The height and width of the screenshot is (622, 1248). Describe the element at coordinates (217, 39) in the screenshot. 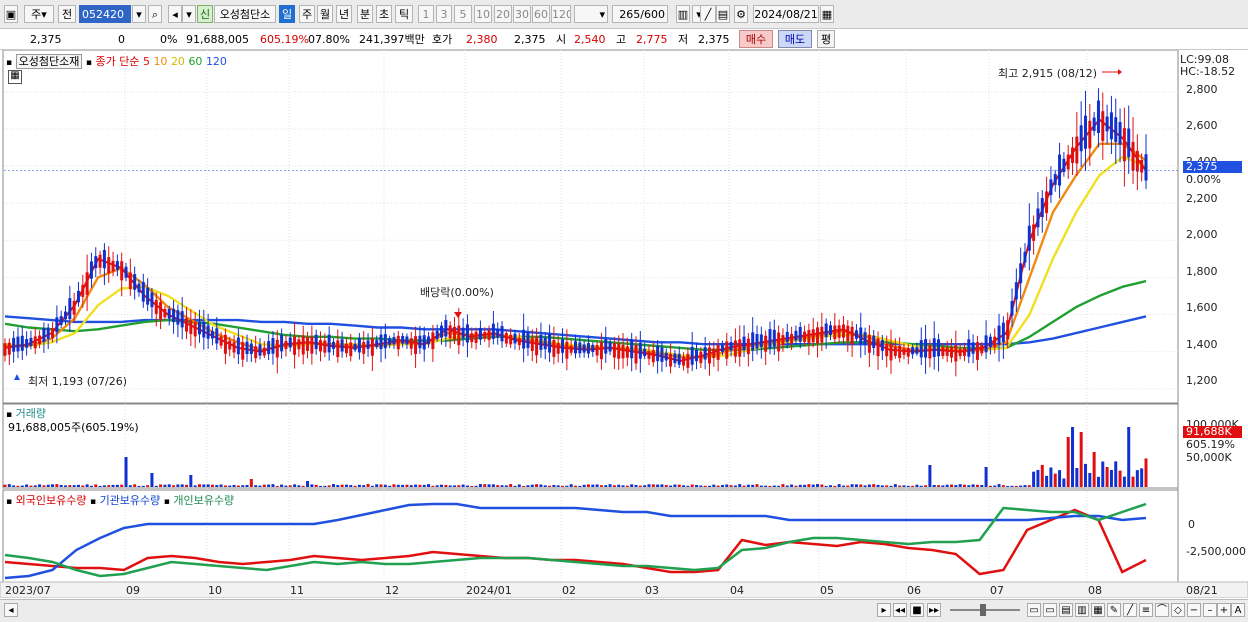

I see `volume-value: 91,688,005` at that location.